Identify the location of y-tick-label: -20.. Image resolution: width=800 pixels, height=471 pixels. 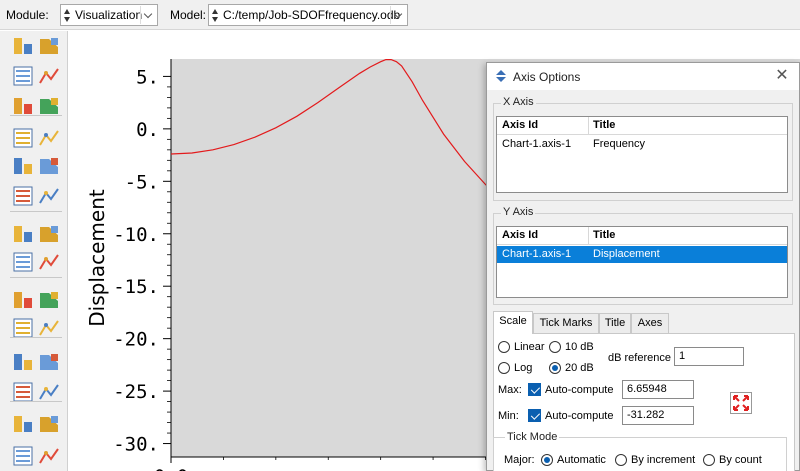
(136, 340).